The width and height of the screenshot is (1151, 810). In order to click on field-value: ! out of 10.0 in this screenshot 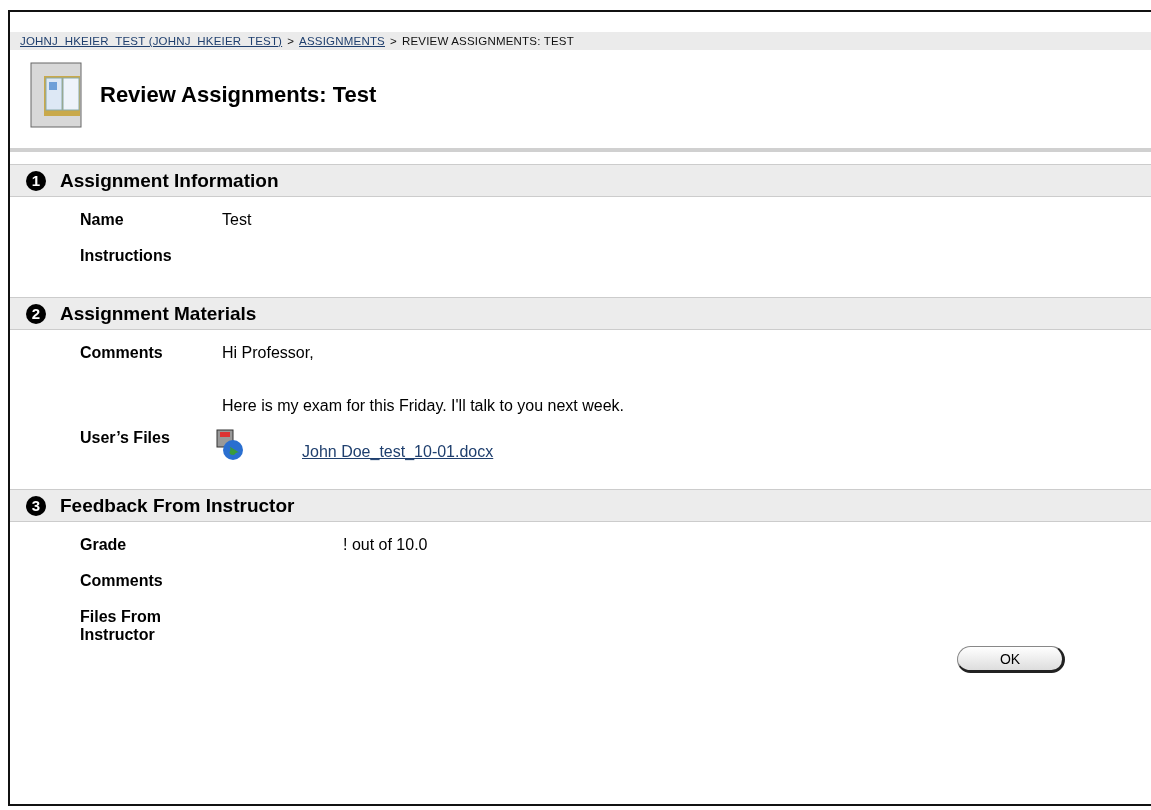, I will do `click(385, 545)`.